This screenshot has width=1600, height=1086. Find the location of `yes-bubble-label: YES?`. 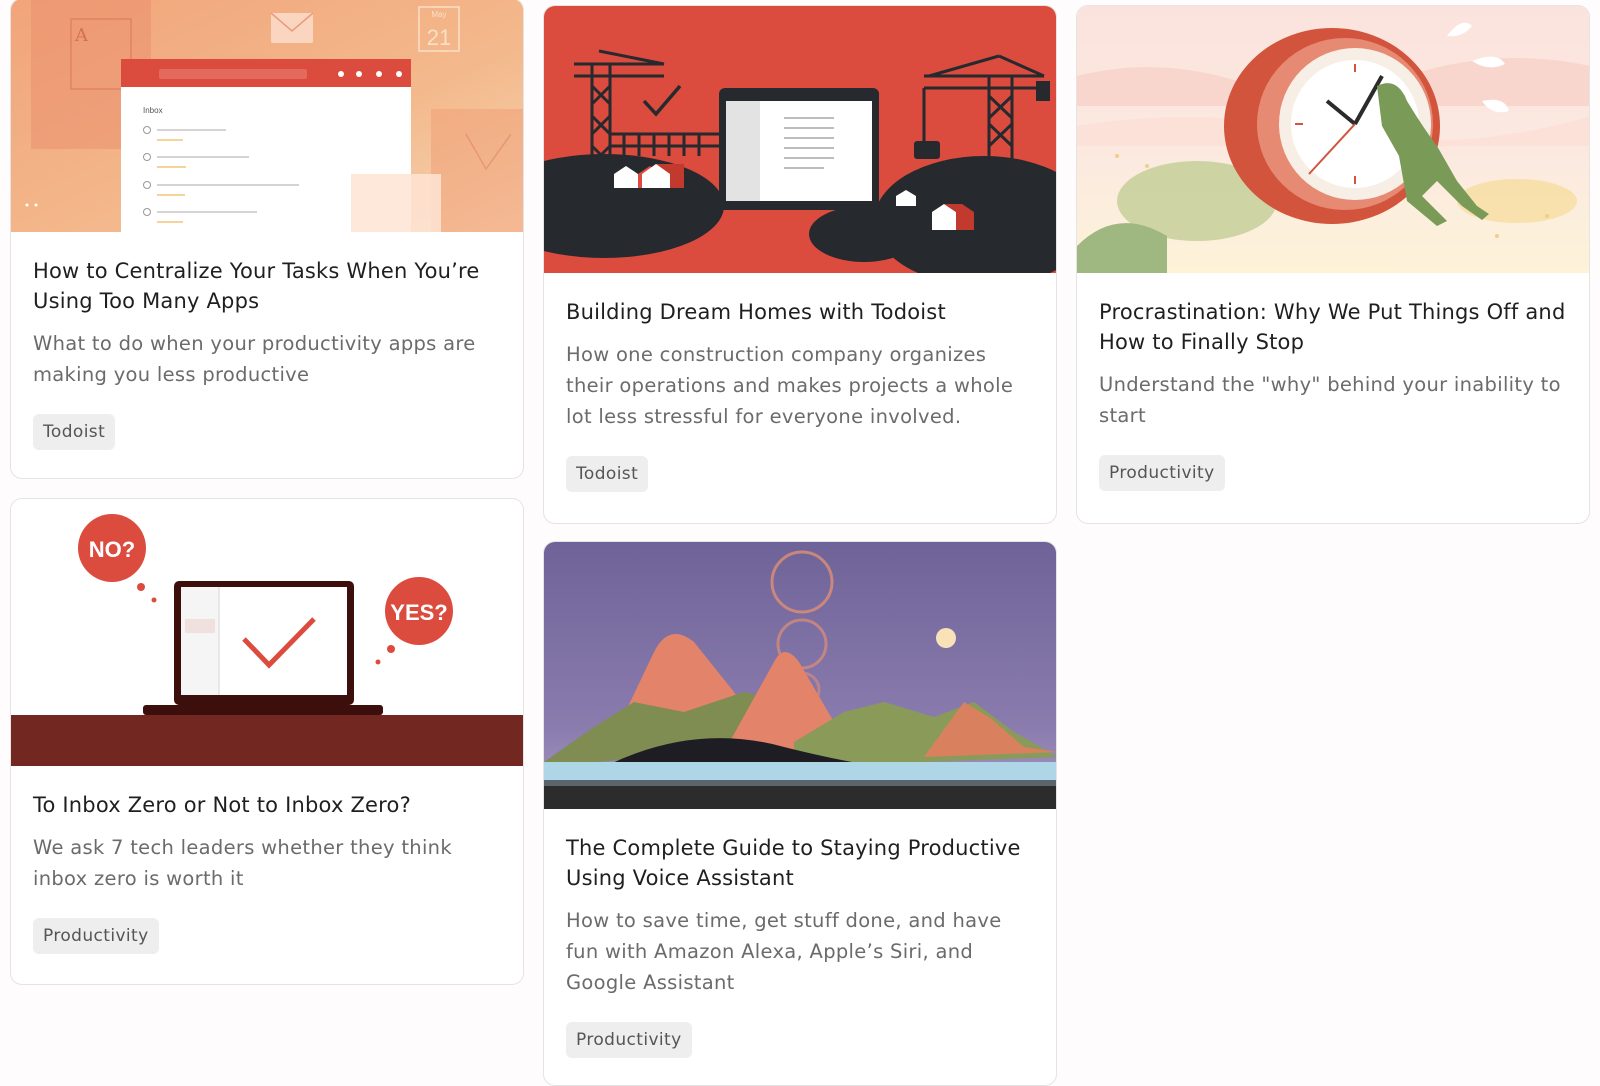

yes-bubble-label: YES? is located at coordinates (418, 612).